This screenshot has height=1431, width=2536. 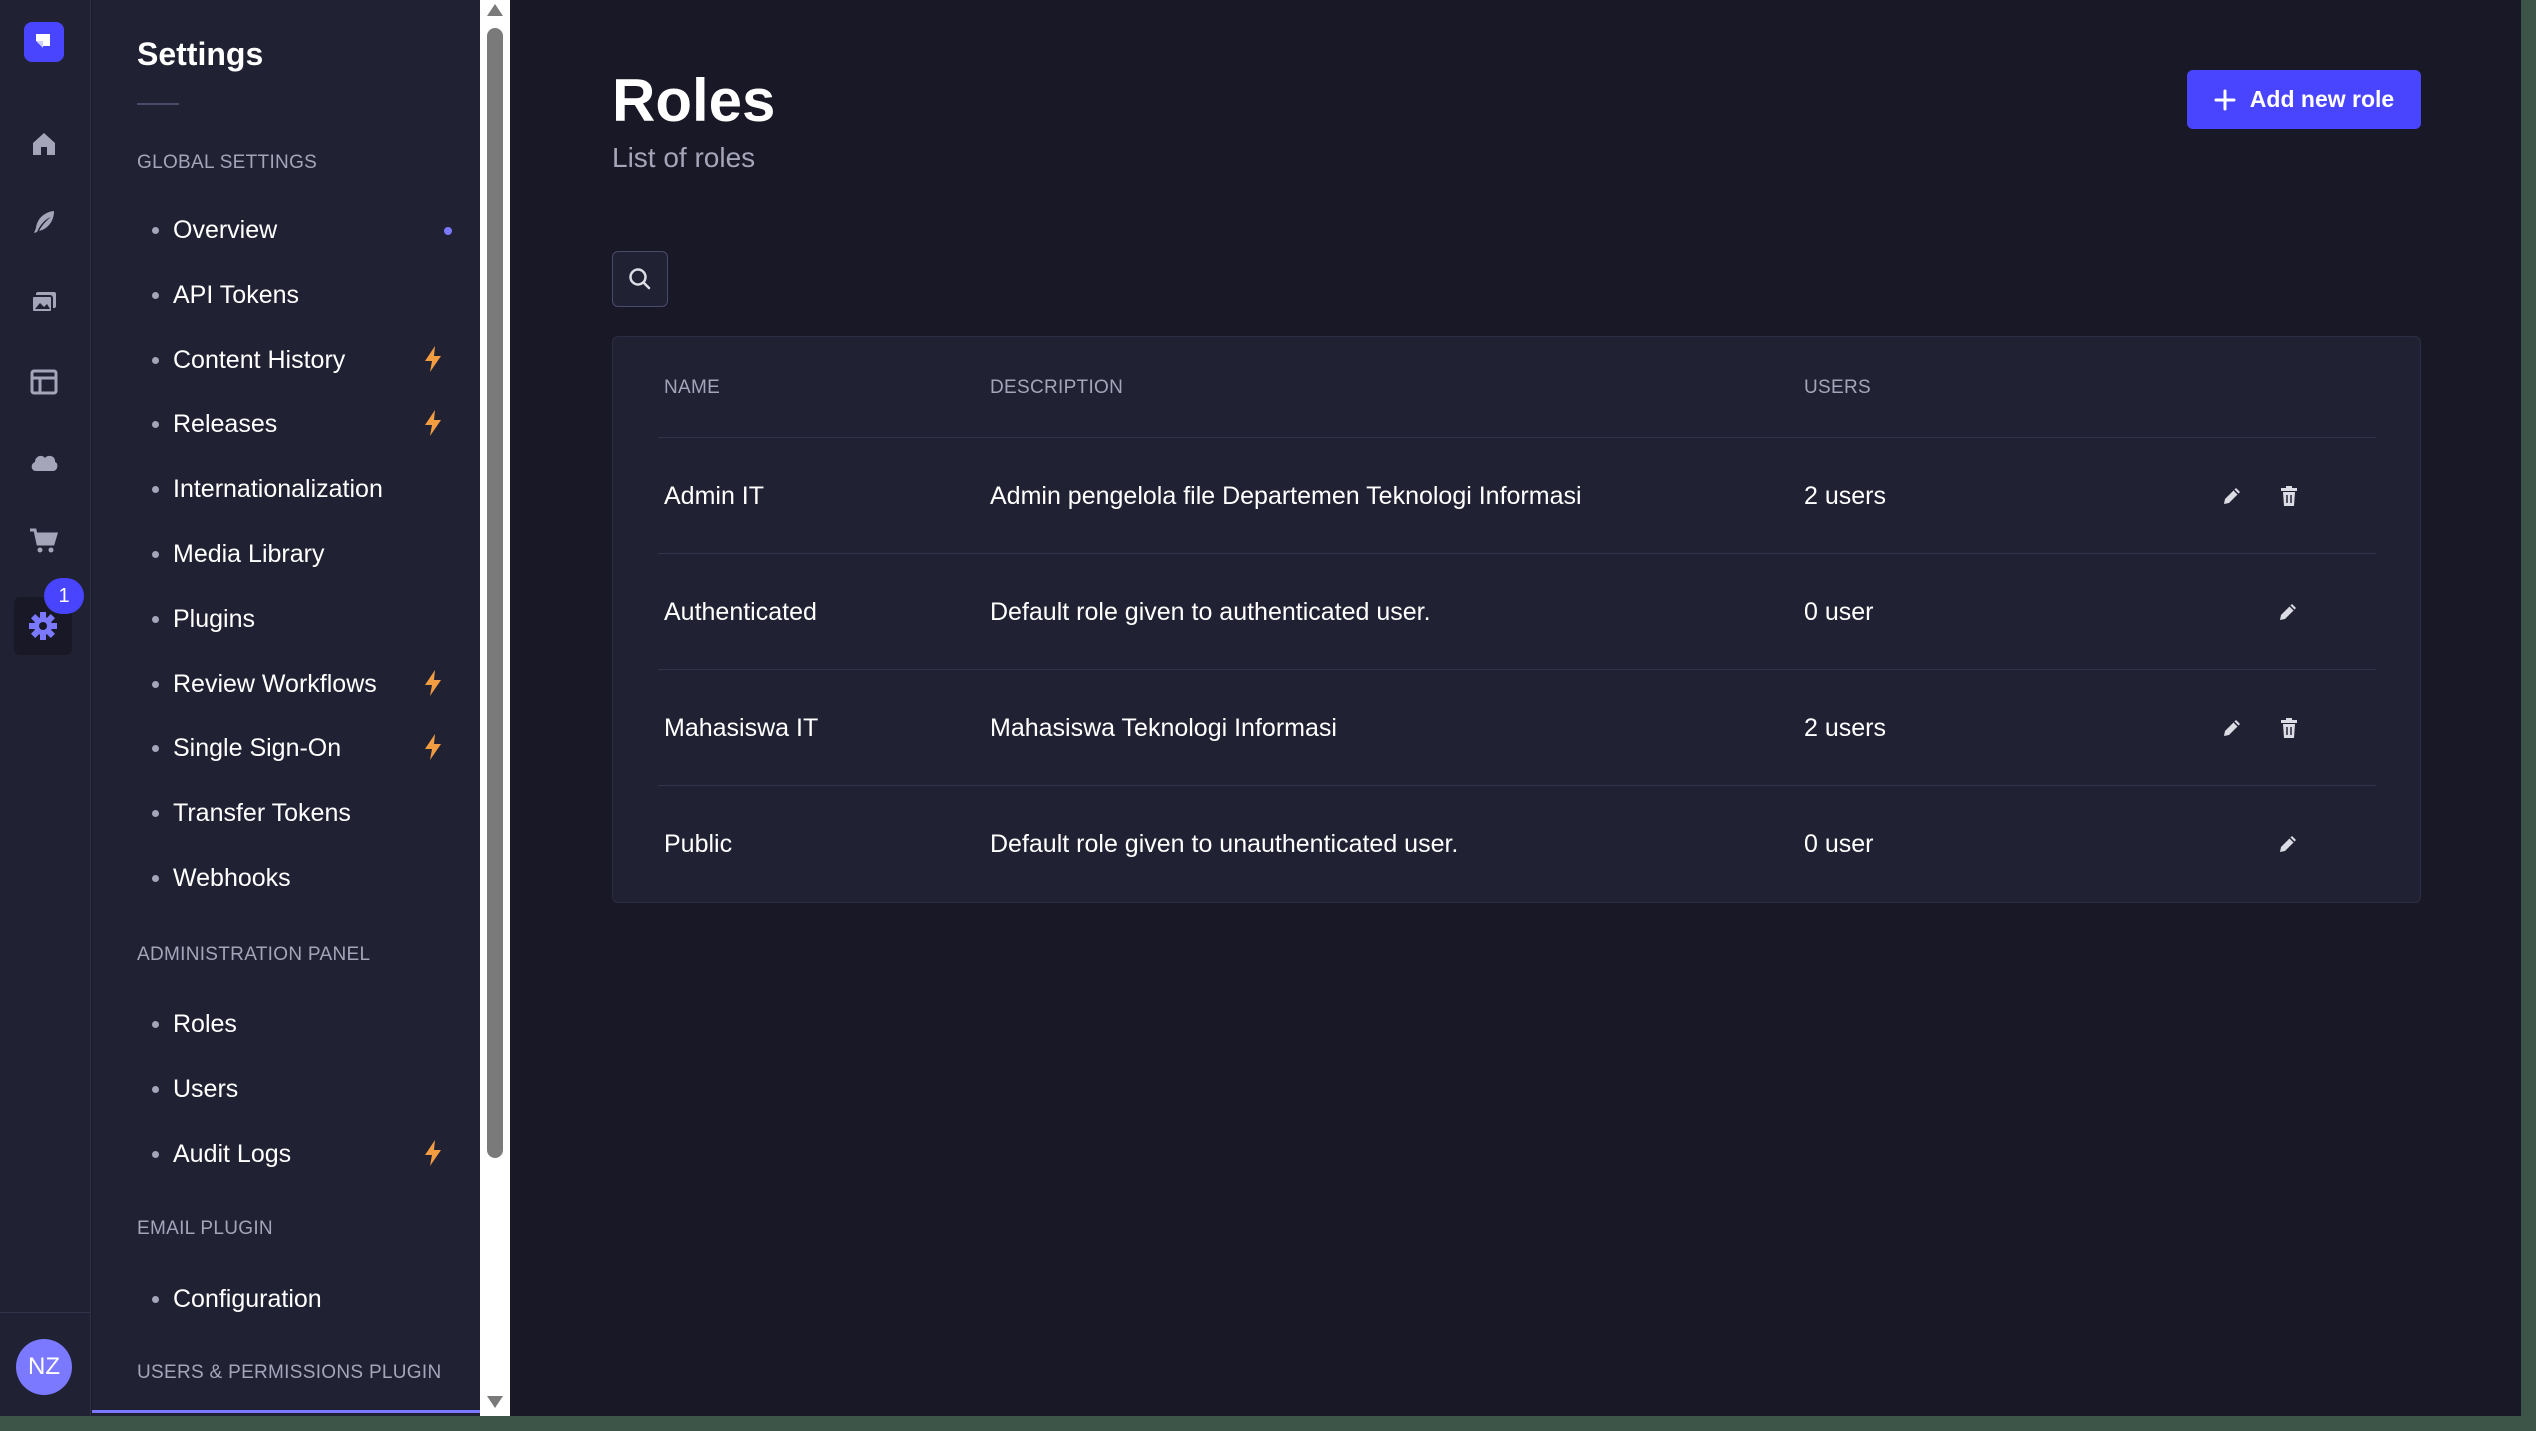 I want to click on scroll-up-arrow-icon, so click(x=495, y=10).